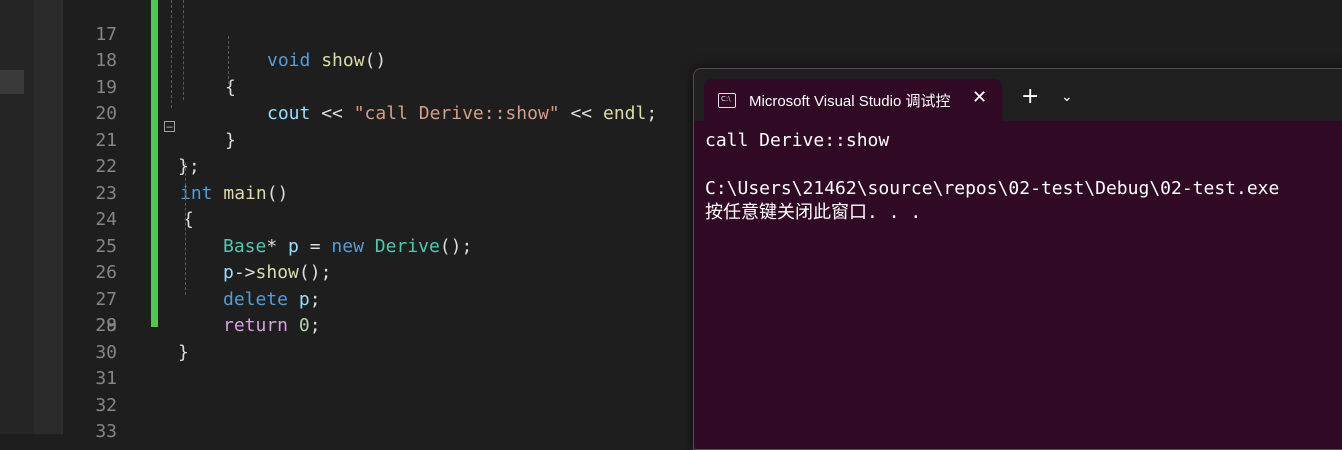  Describe the element at coordinates (277, 272) in the screenshot. I see `code-text: p->show();` at that location.